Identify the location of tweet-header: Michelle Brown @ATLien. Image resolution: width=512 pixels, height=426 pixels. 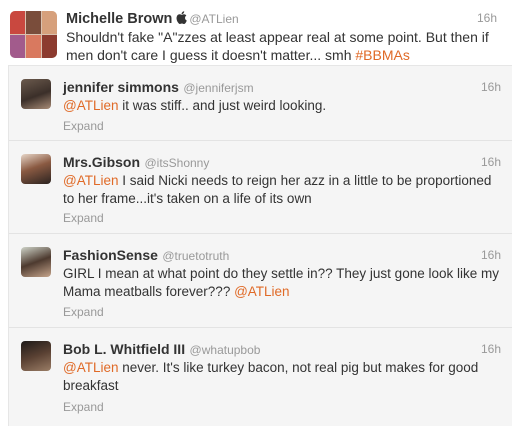
(152, 19).